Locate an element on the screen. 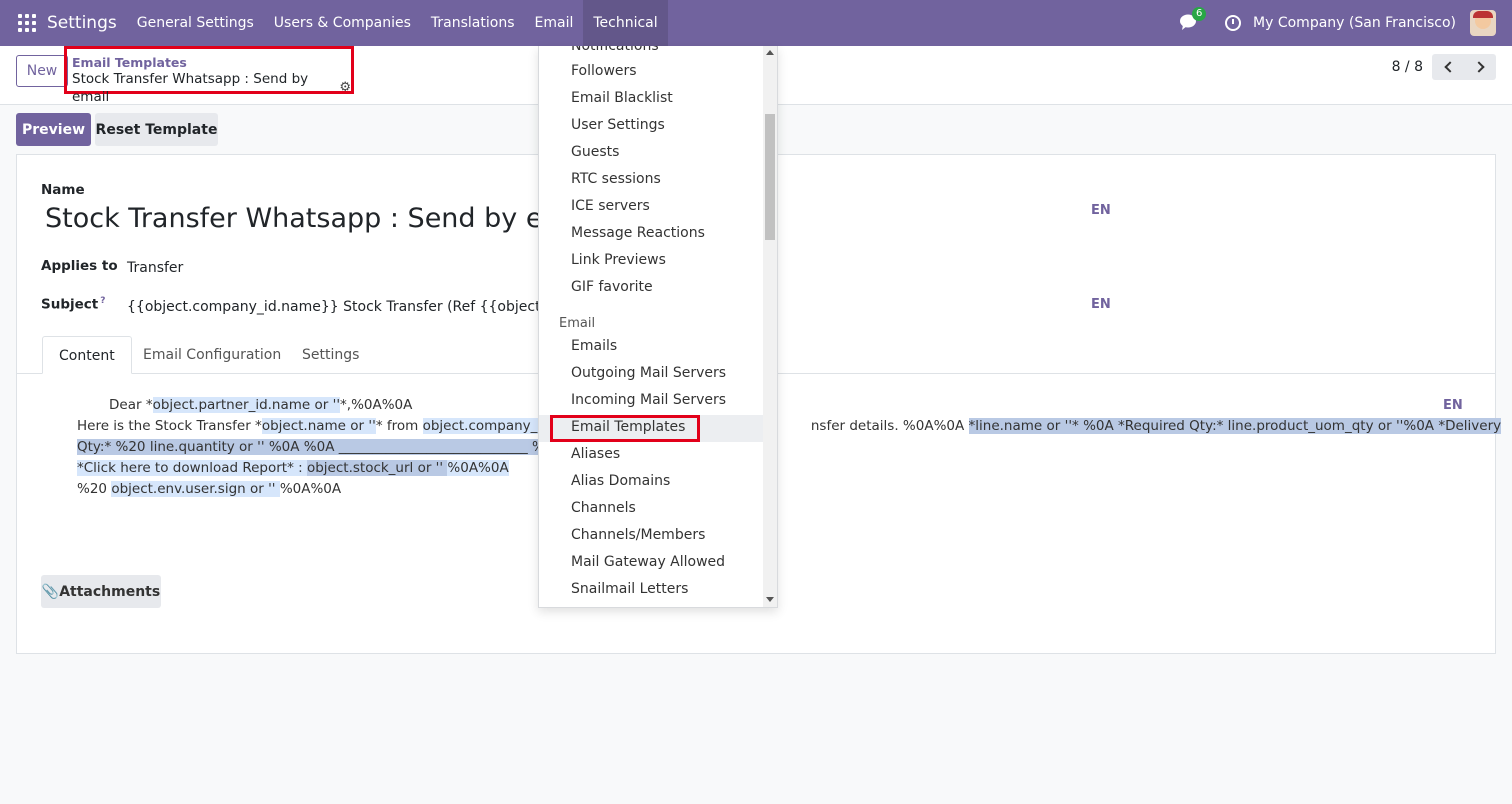  gear-icon: ⚙ is located at coordinates (345, 88).